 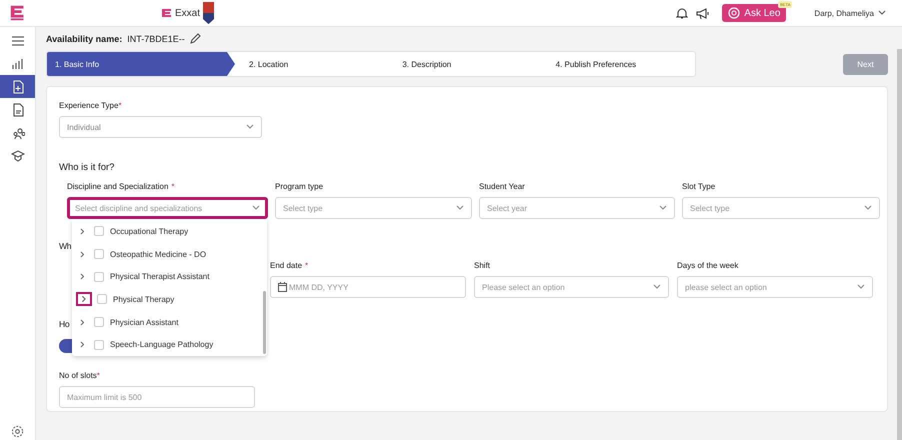 I want to click on option-label: Osteopathic Medicine - DO, so click(x=158, y=254).